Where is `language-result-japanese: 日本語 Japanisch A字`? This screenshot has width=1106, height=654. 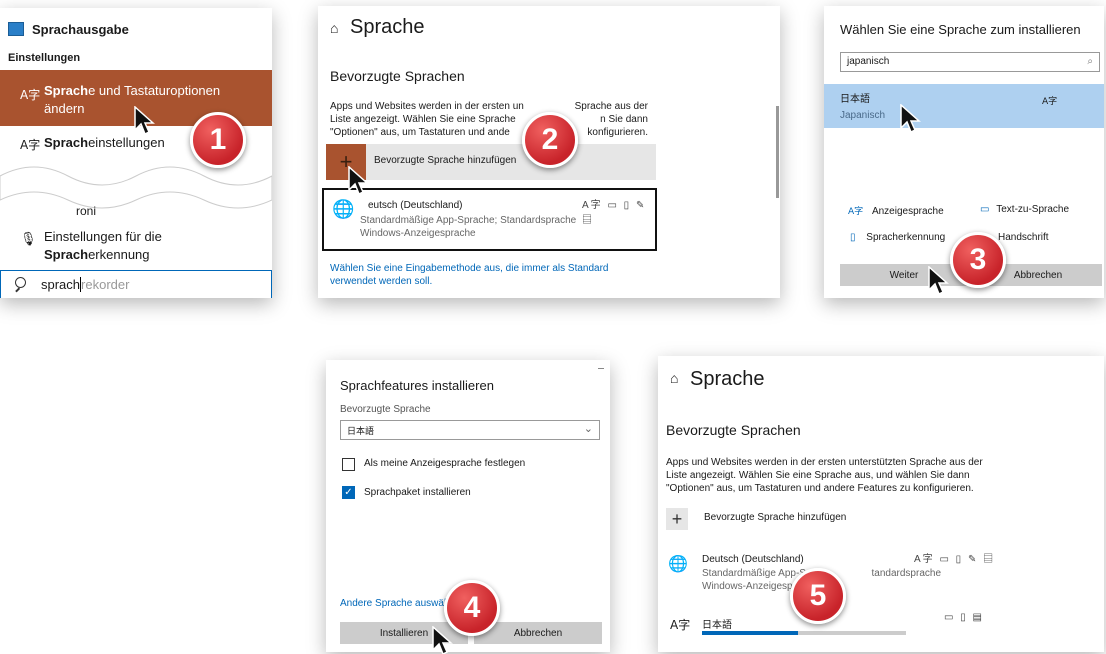
language-result-japanese: 日本語 Japanisch A字 is located at coordinates (964, 106).